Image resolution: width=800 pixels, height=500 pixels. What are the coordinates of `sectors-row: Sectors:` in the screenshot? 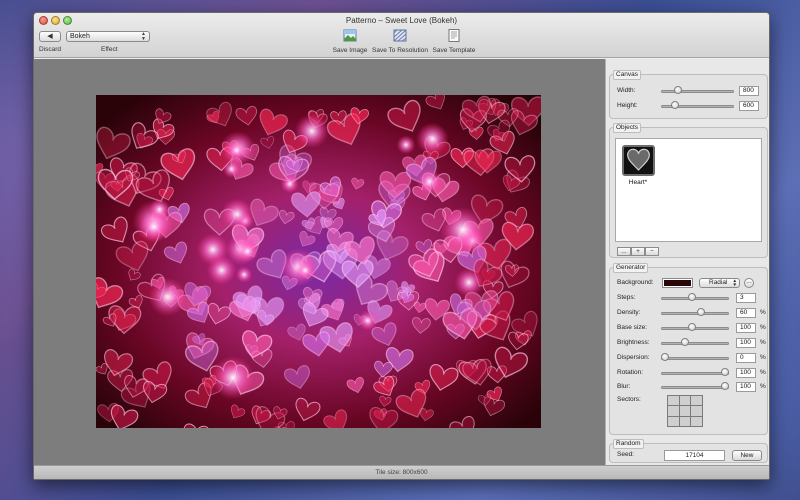 It's located at (692, 412).